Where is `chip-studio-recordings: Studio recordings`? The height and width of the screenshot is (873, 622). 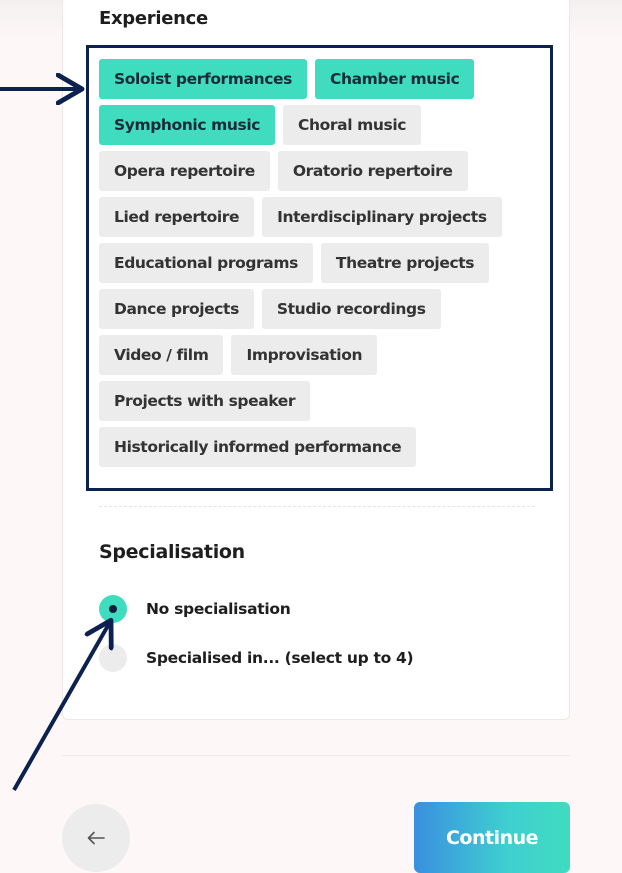 chip-studio-recordings: Studio recordings is located at coordinates (351, 309).